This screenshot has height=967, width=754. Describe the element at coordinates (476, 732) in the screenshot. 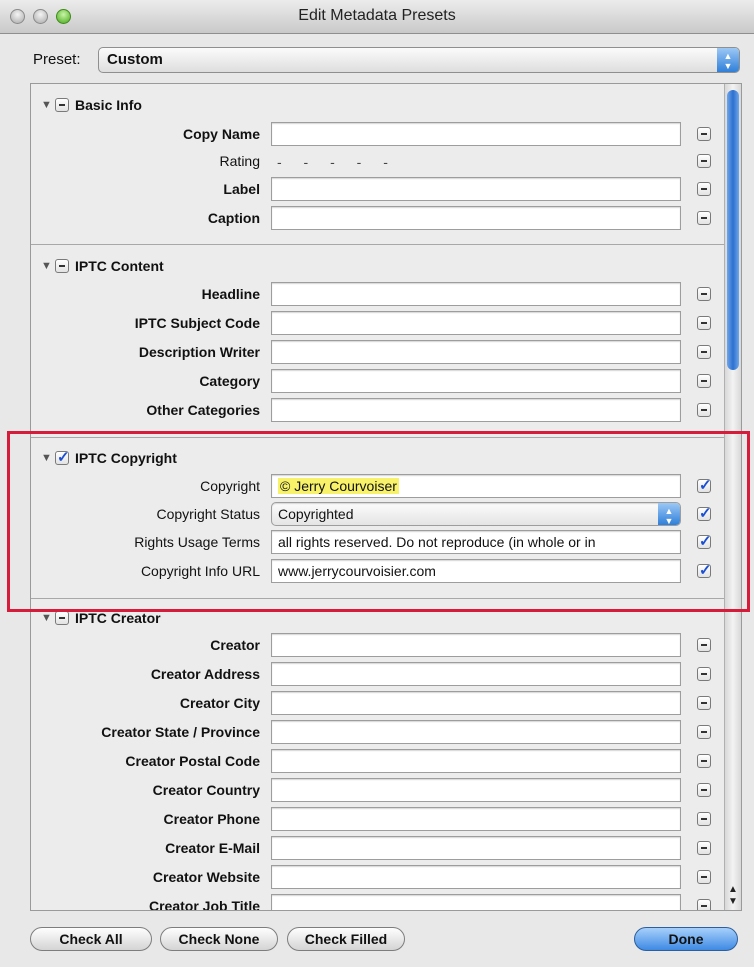

I see `creator-state-province-input` at that location.